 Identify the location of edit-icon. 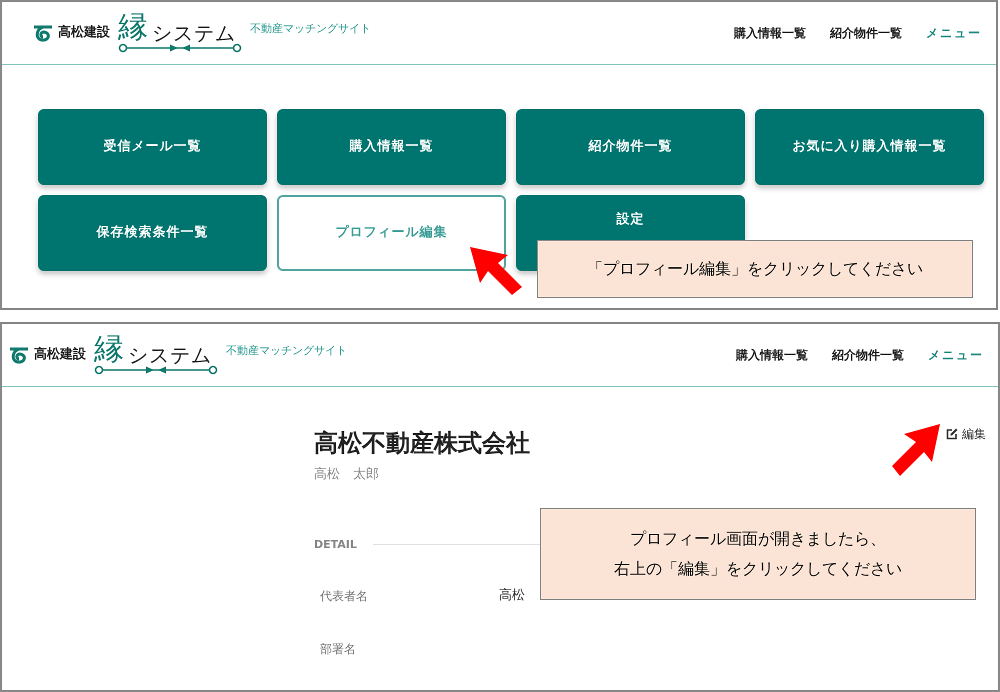
(952, 434).